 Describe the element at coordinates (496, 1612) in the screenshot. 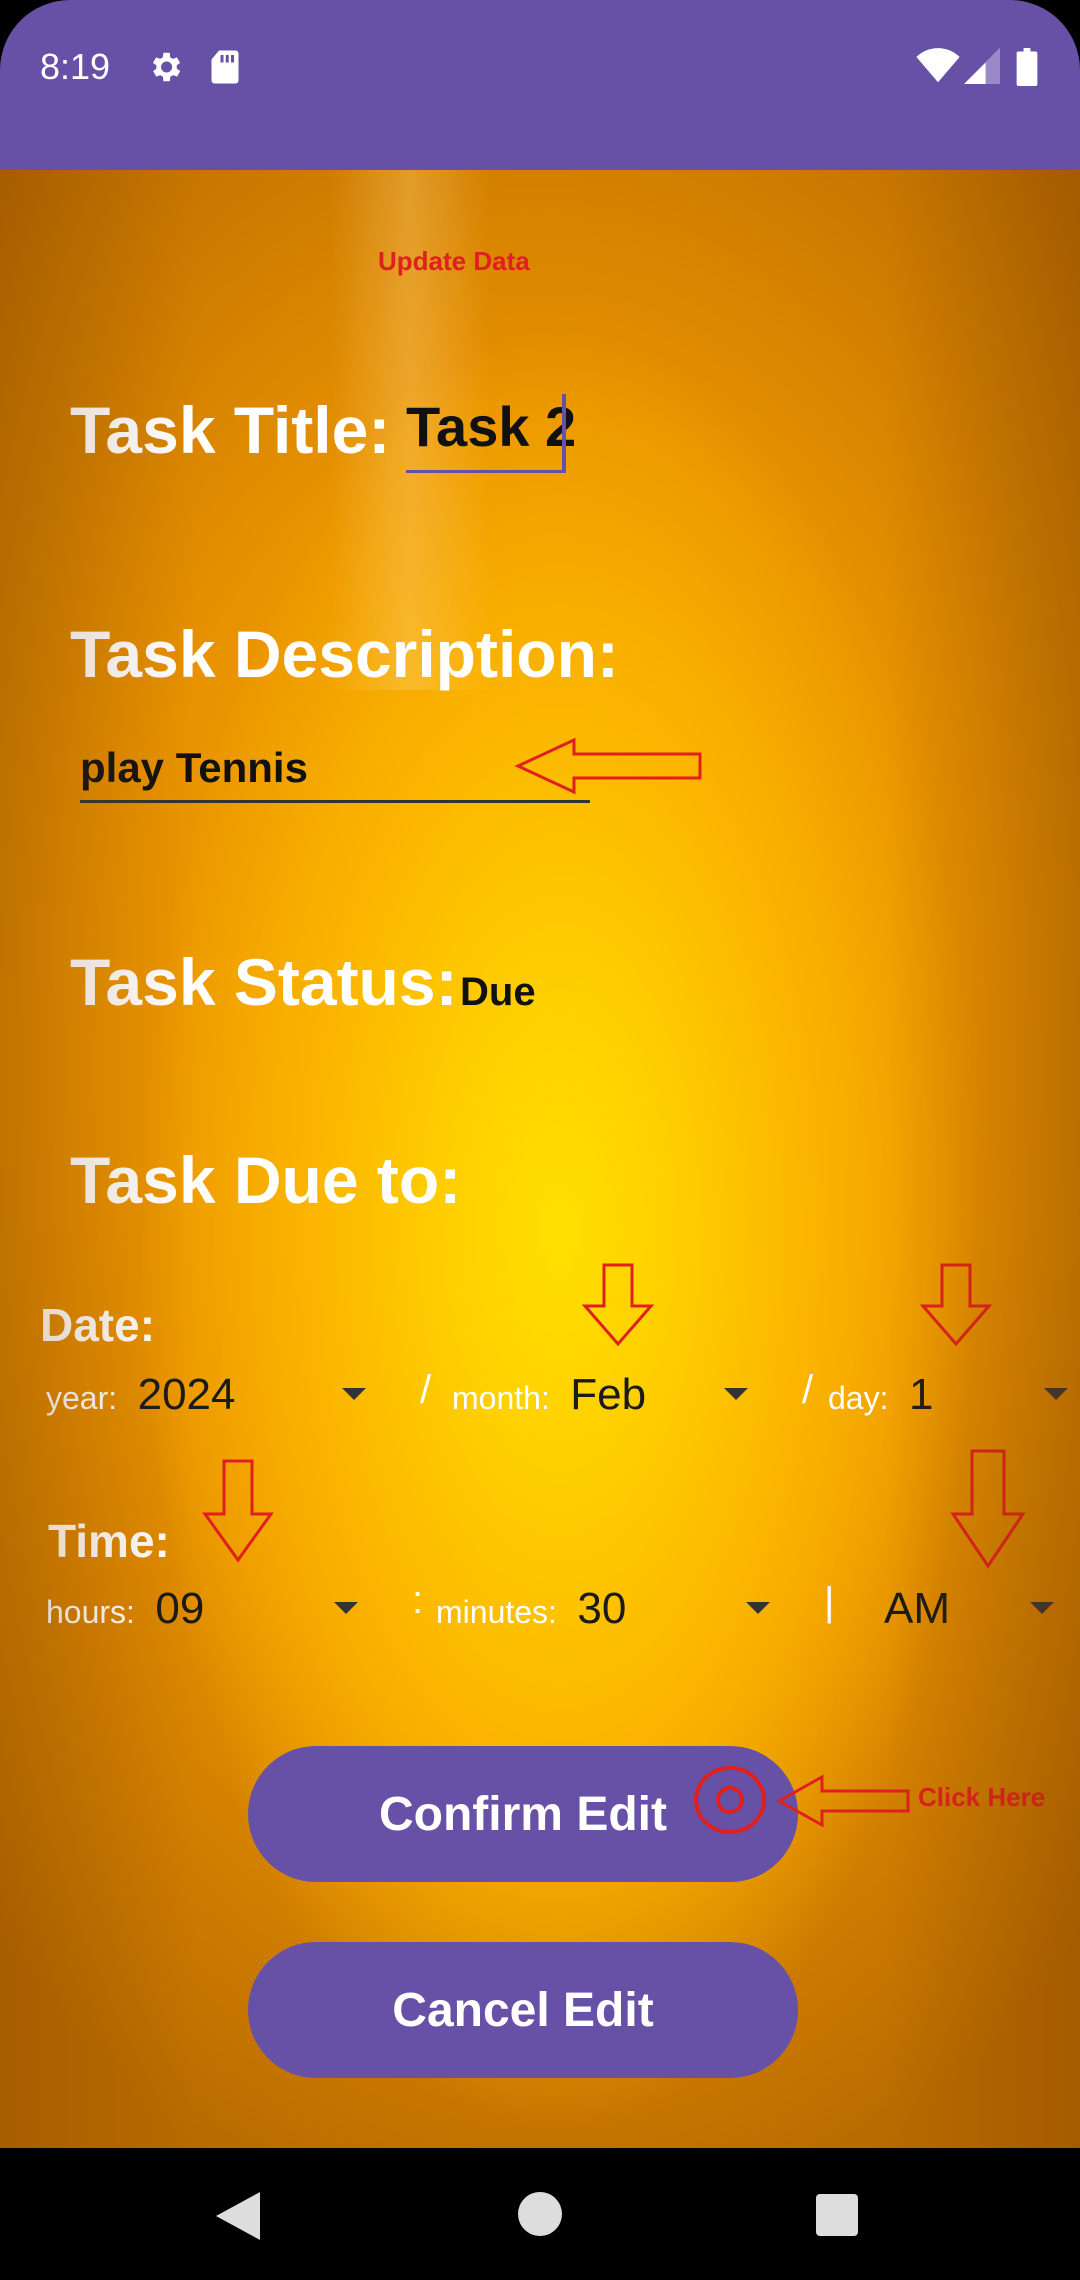

I see `minutes-label: minutes:` at that location.